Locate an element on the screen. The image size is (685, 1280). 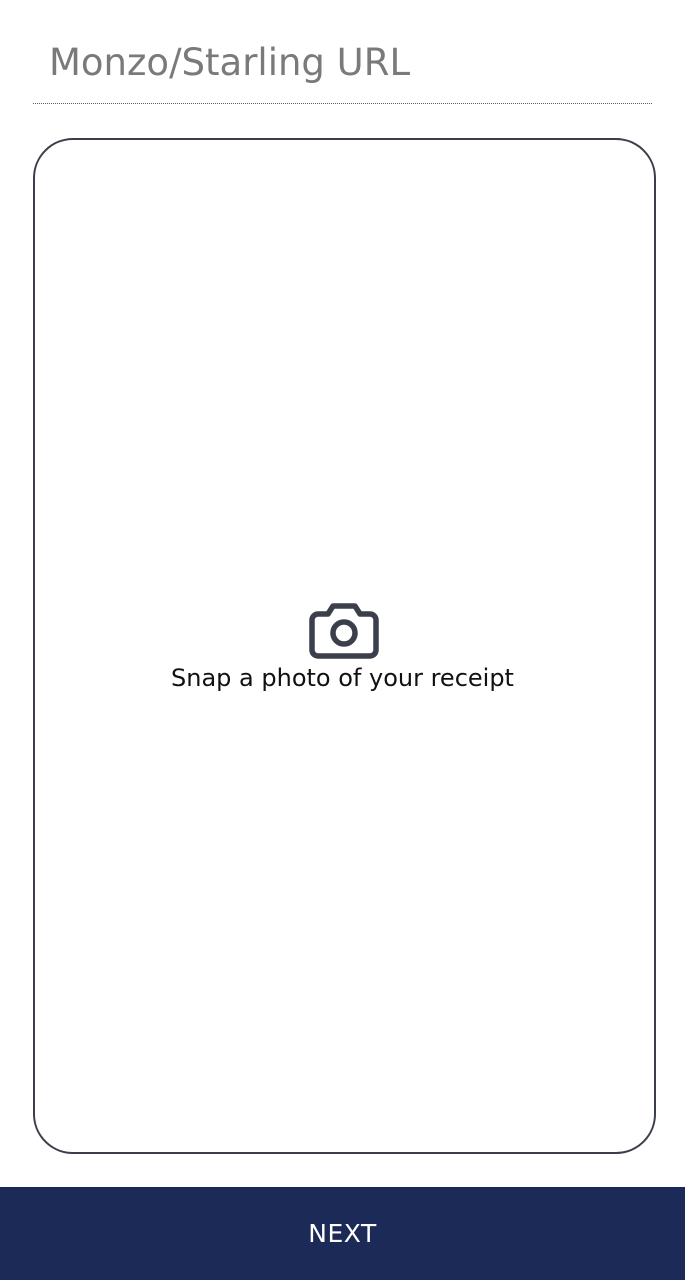
next-button: NEXT is located at coordinates (342, 1233).